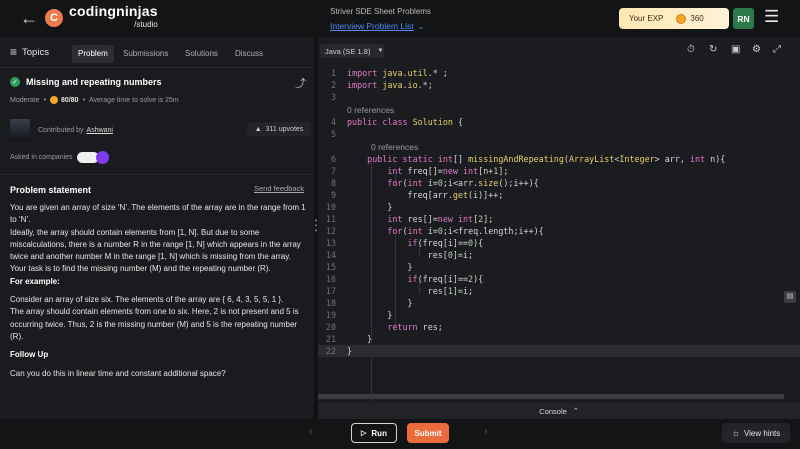 The width and height of the screenshot is (800, 449). What do you see at coordinates (713, 49) in the screenshot?
I see `reset-icon: ↻` at bounding box center [713, 49].